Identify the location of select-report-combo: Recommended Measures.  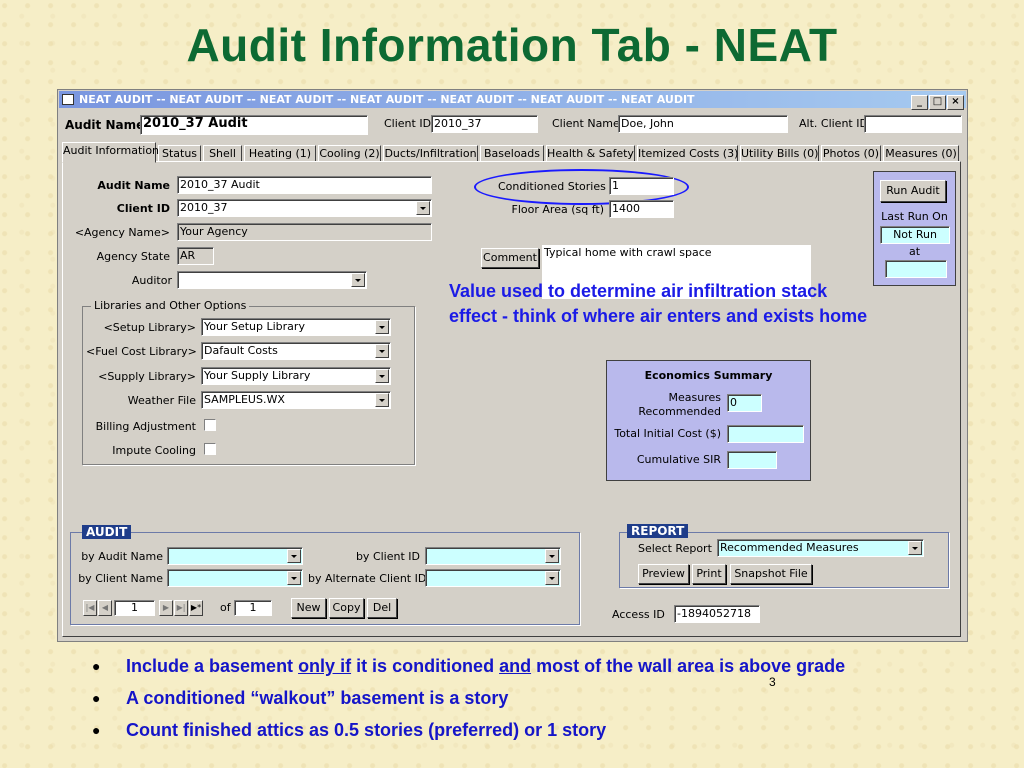
(820, 548).